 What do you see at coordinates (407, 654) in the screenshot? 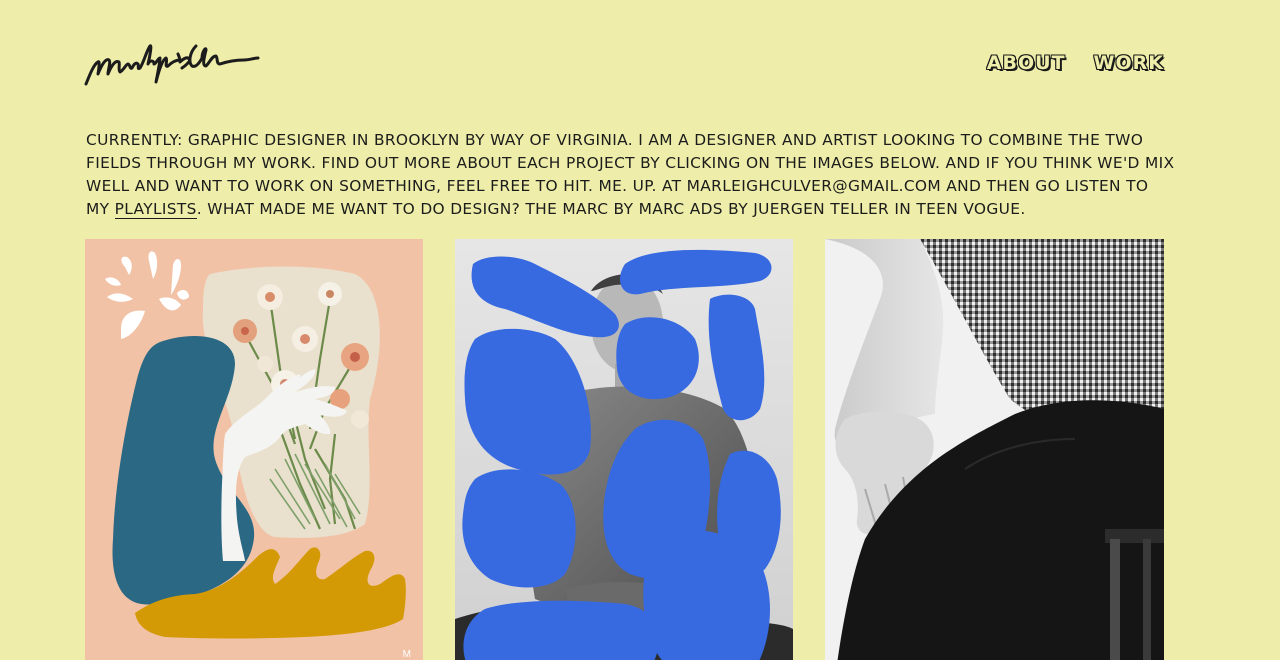
I see `svg-text: M` at bounding box center [407, 654].